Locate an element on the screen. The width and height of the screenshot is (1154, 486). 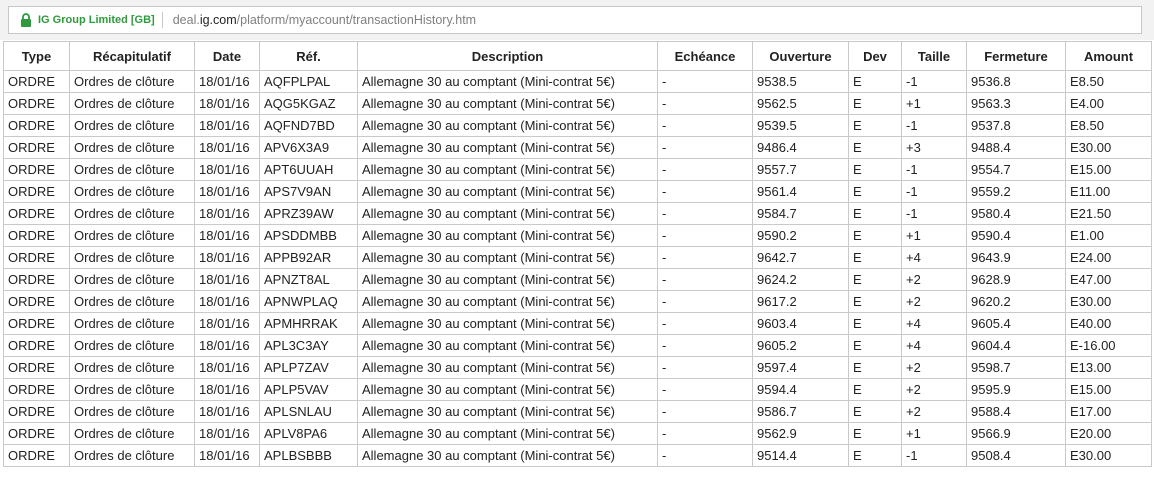
column-header-type: Type is located at coordinates (36, 56).